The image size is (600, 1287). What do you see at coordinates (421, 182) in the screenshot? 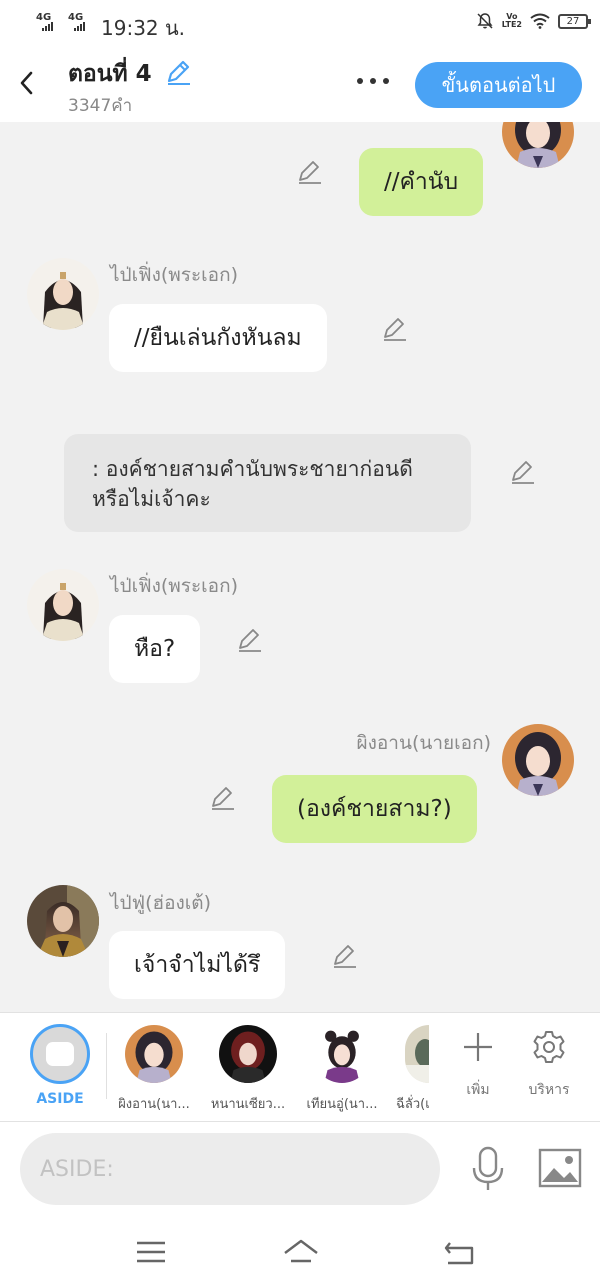
I see `message-bubble: //คำนับ` at bounding box center [421, 182].